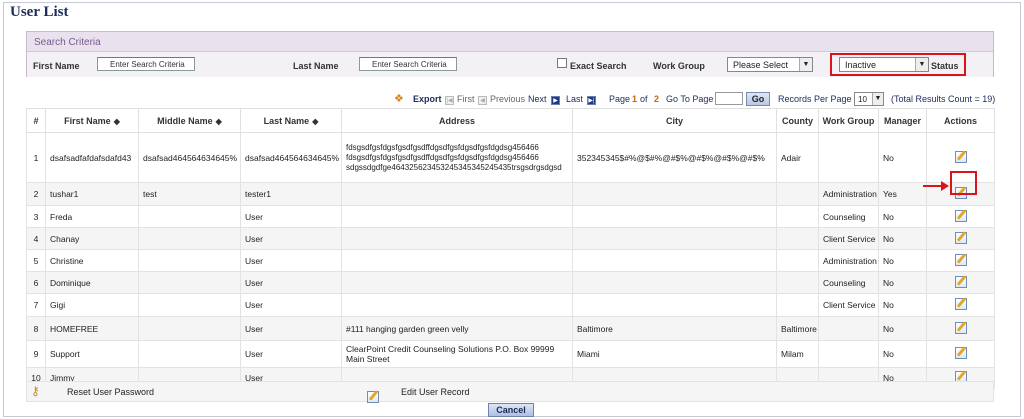 The image size is (1024, 419). What do you see at coordinates (679, 66) in the screenshot?
I see `work-group-label: Work Group` at bounding box center [679, 66].